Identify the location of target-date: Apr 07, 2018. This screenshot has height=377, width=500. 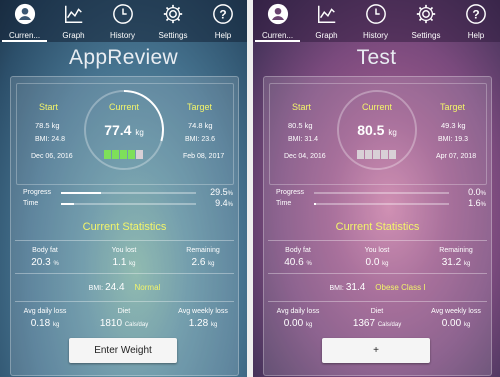
(456, 156).